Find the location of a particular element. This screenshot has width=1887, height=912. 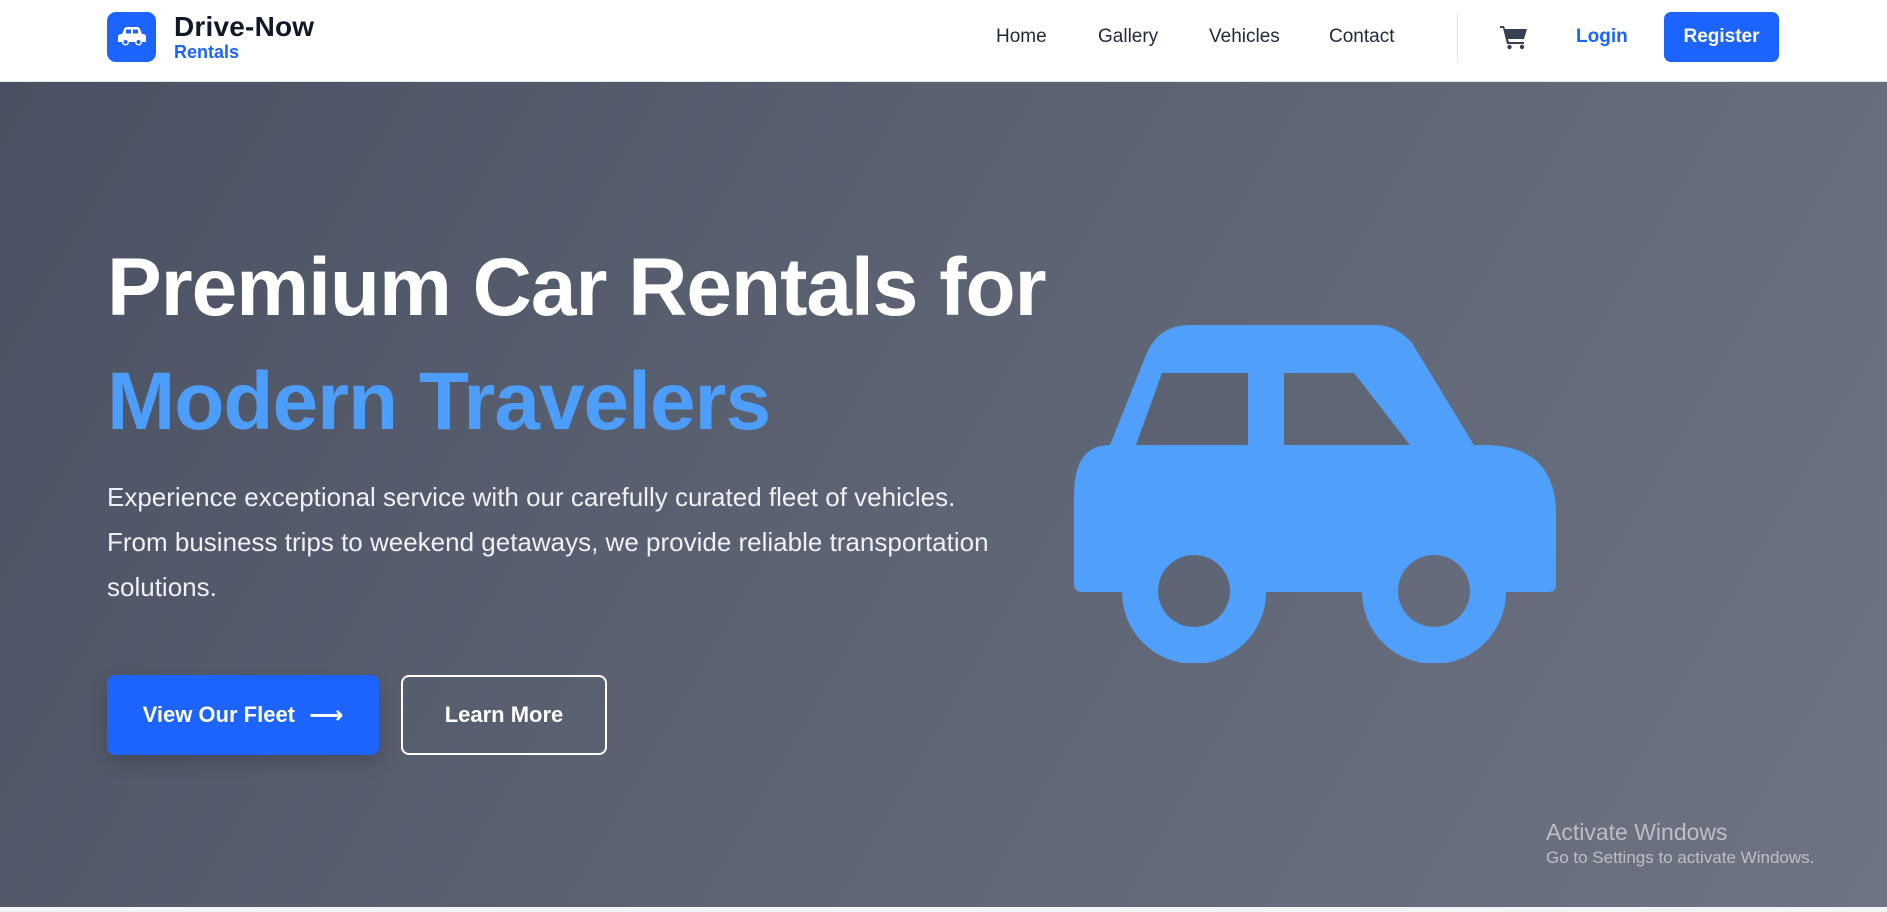

view-fleet-button: View Our Fleet ⟶ is located at coordinates (243, 715).